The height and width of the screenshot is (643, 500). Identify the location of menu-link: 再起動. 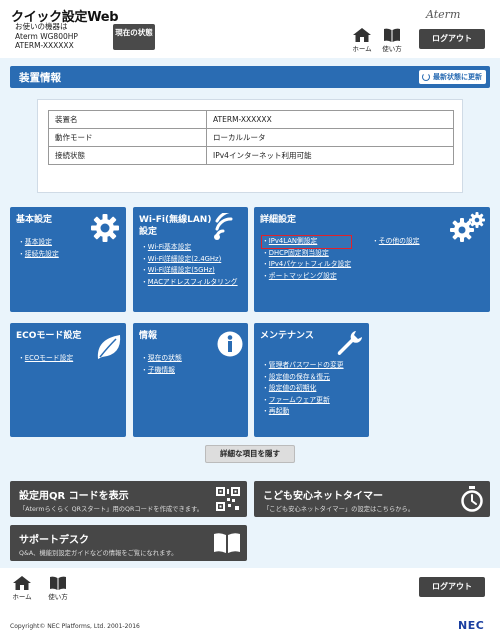
(303, 412).